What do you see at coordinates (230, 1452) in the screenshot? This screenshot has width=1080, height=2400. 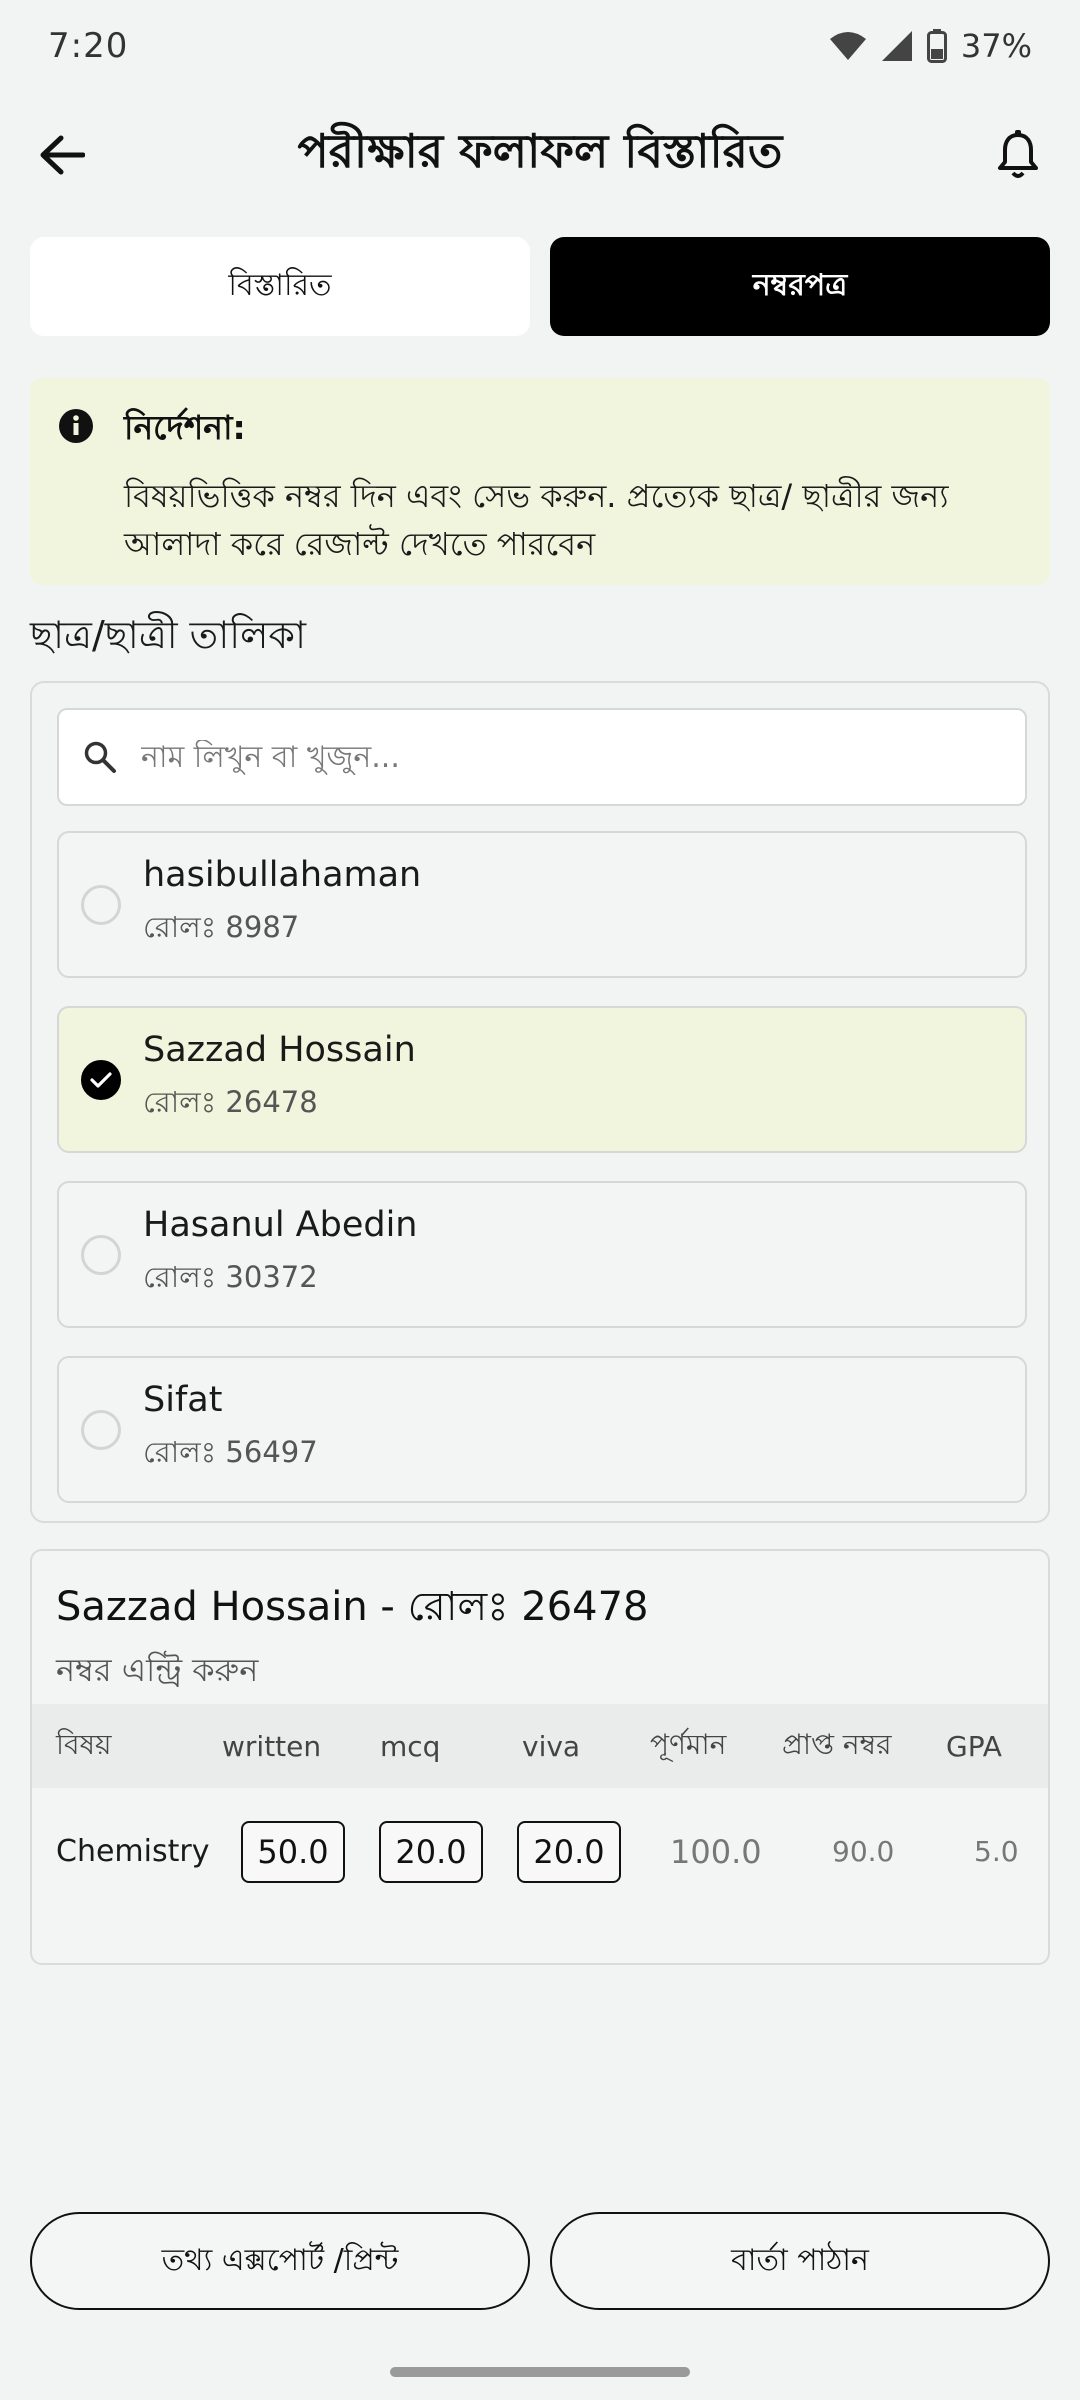 I see `student-roll: রোলঃ 56497` at bounding box center [230, 1452].